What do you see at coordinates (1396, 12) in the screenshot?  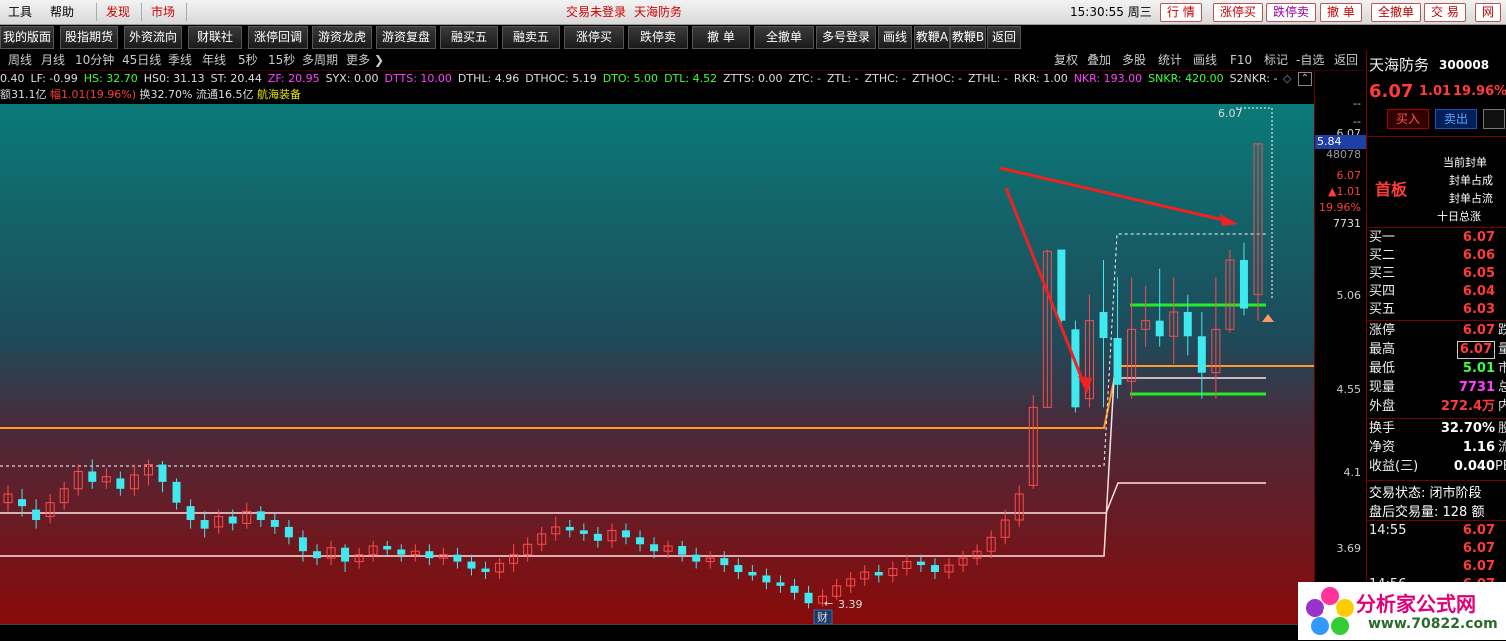 I see `cancel-all-button: 全撤单` at bounding box center [1396, 12].